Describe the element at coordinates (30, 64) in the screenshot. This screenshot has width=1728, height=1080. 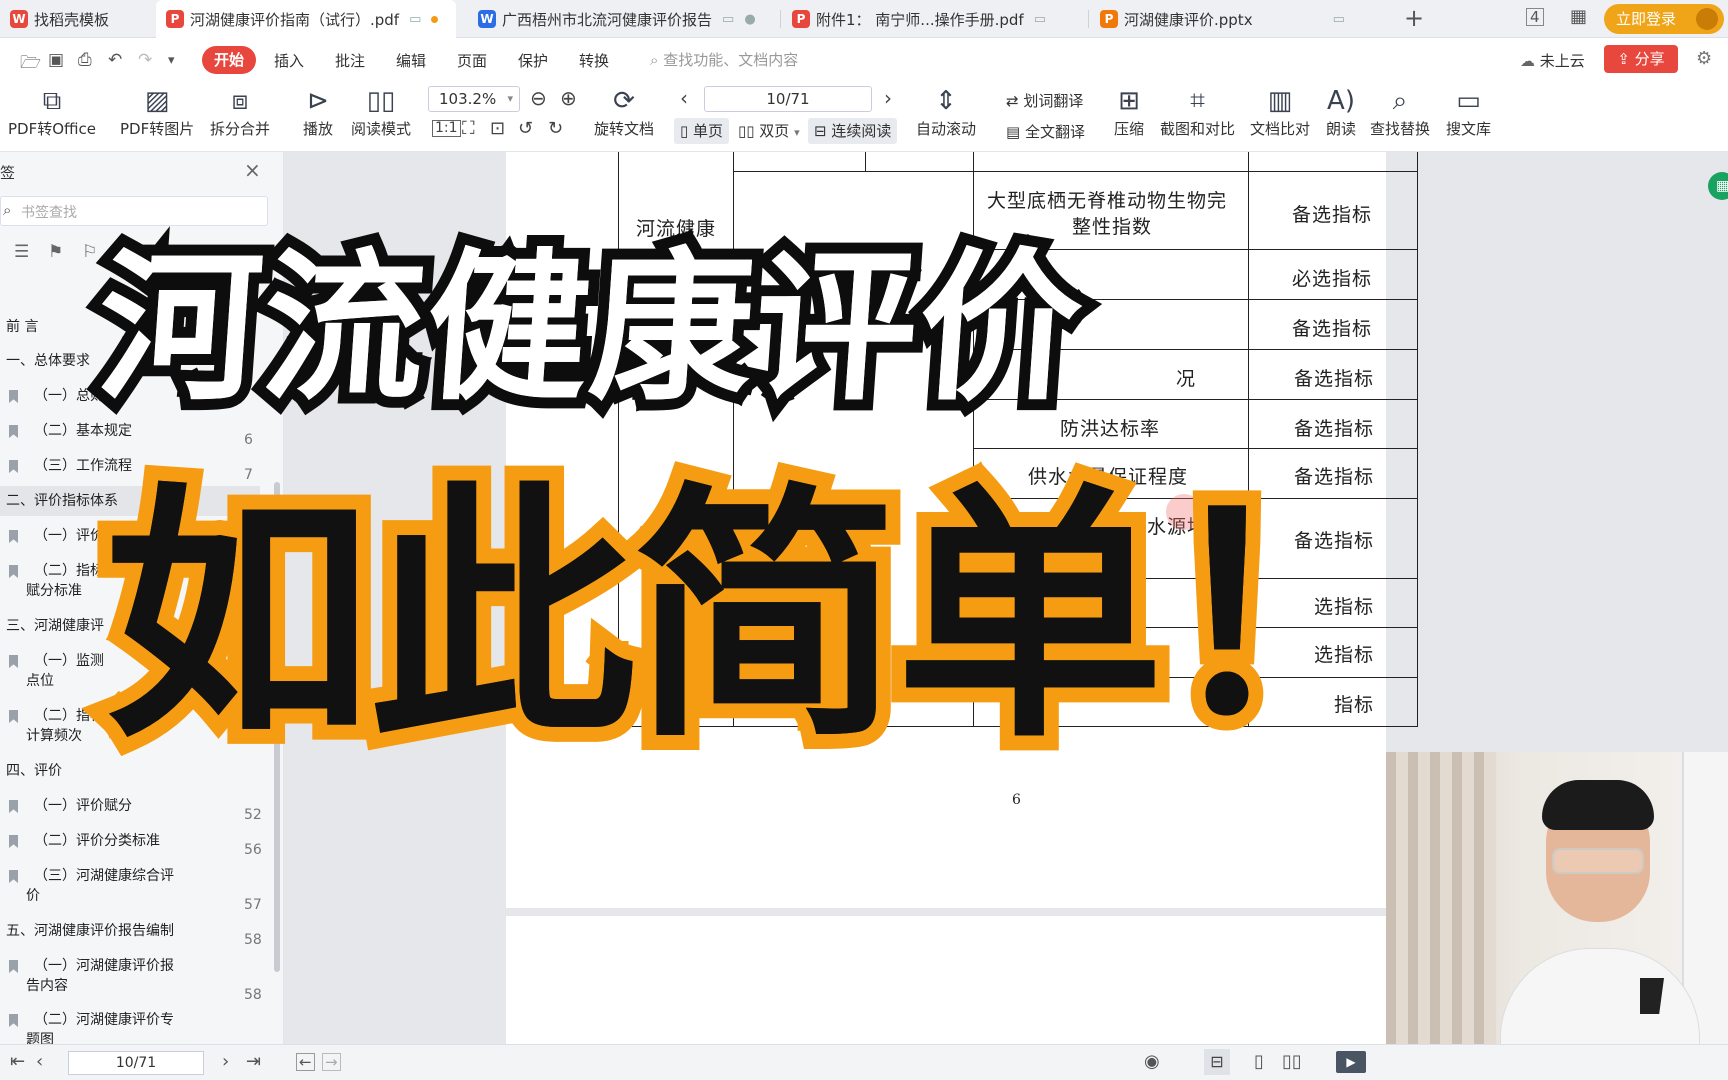
I see `open-folder-icon: 🗁` at that location.